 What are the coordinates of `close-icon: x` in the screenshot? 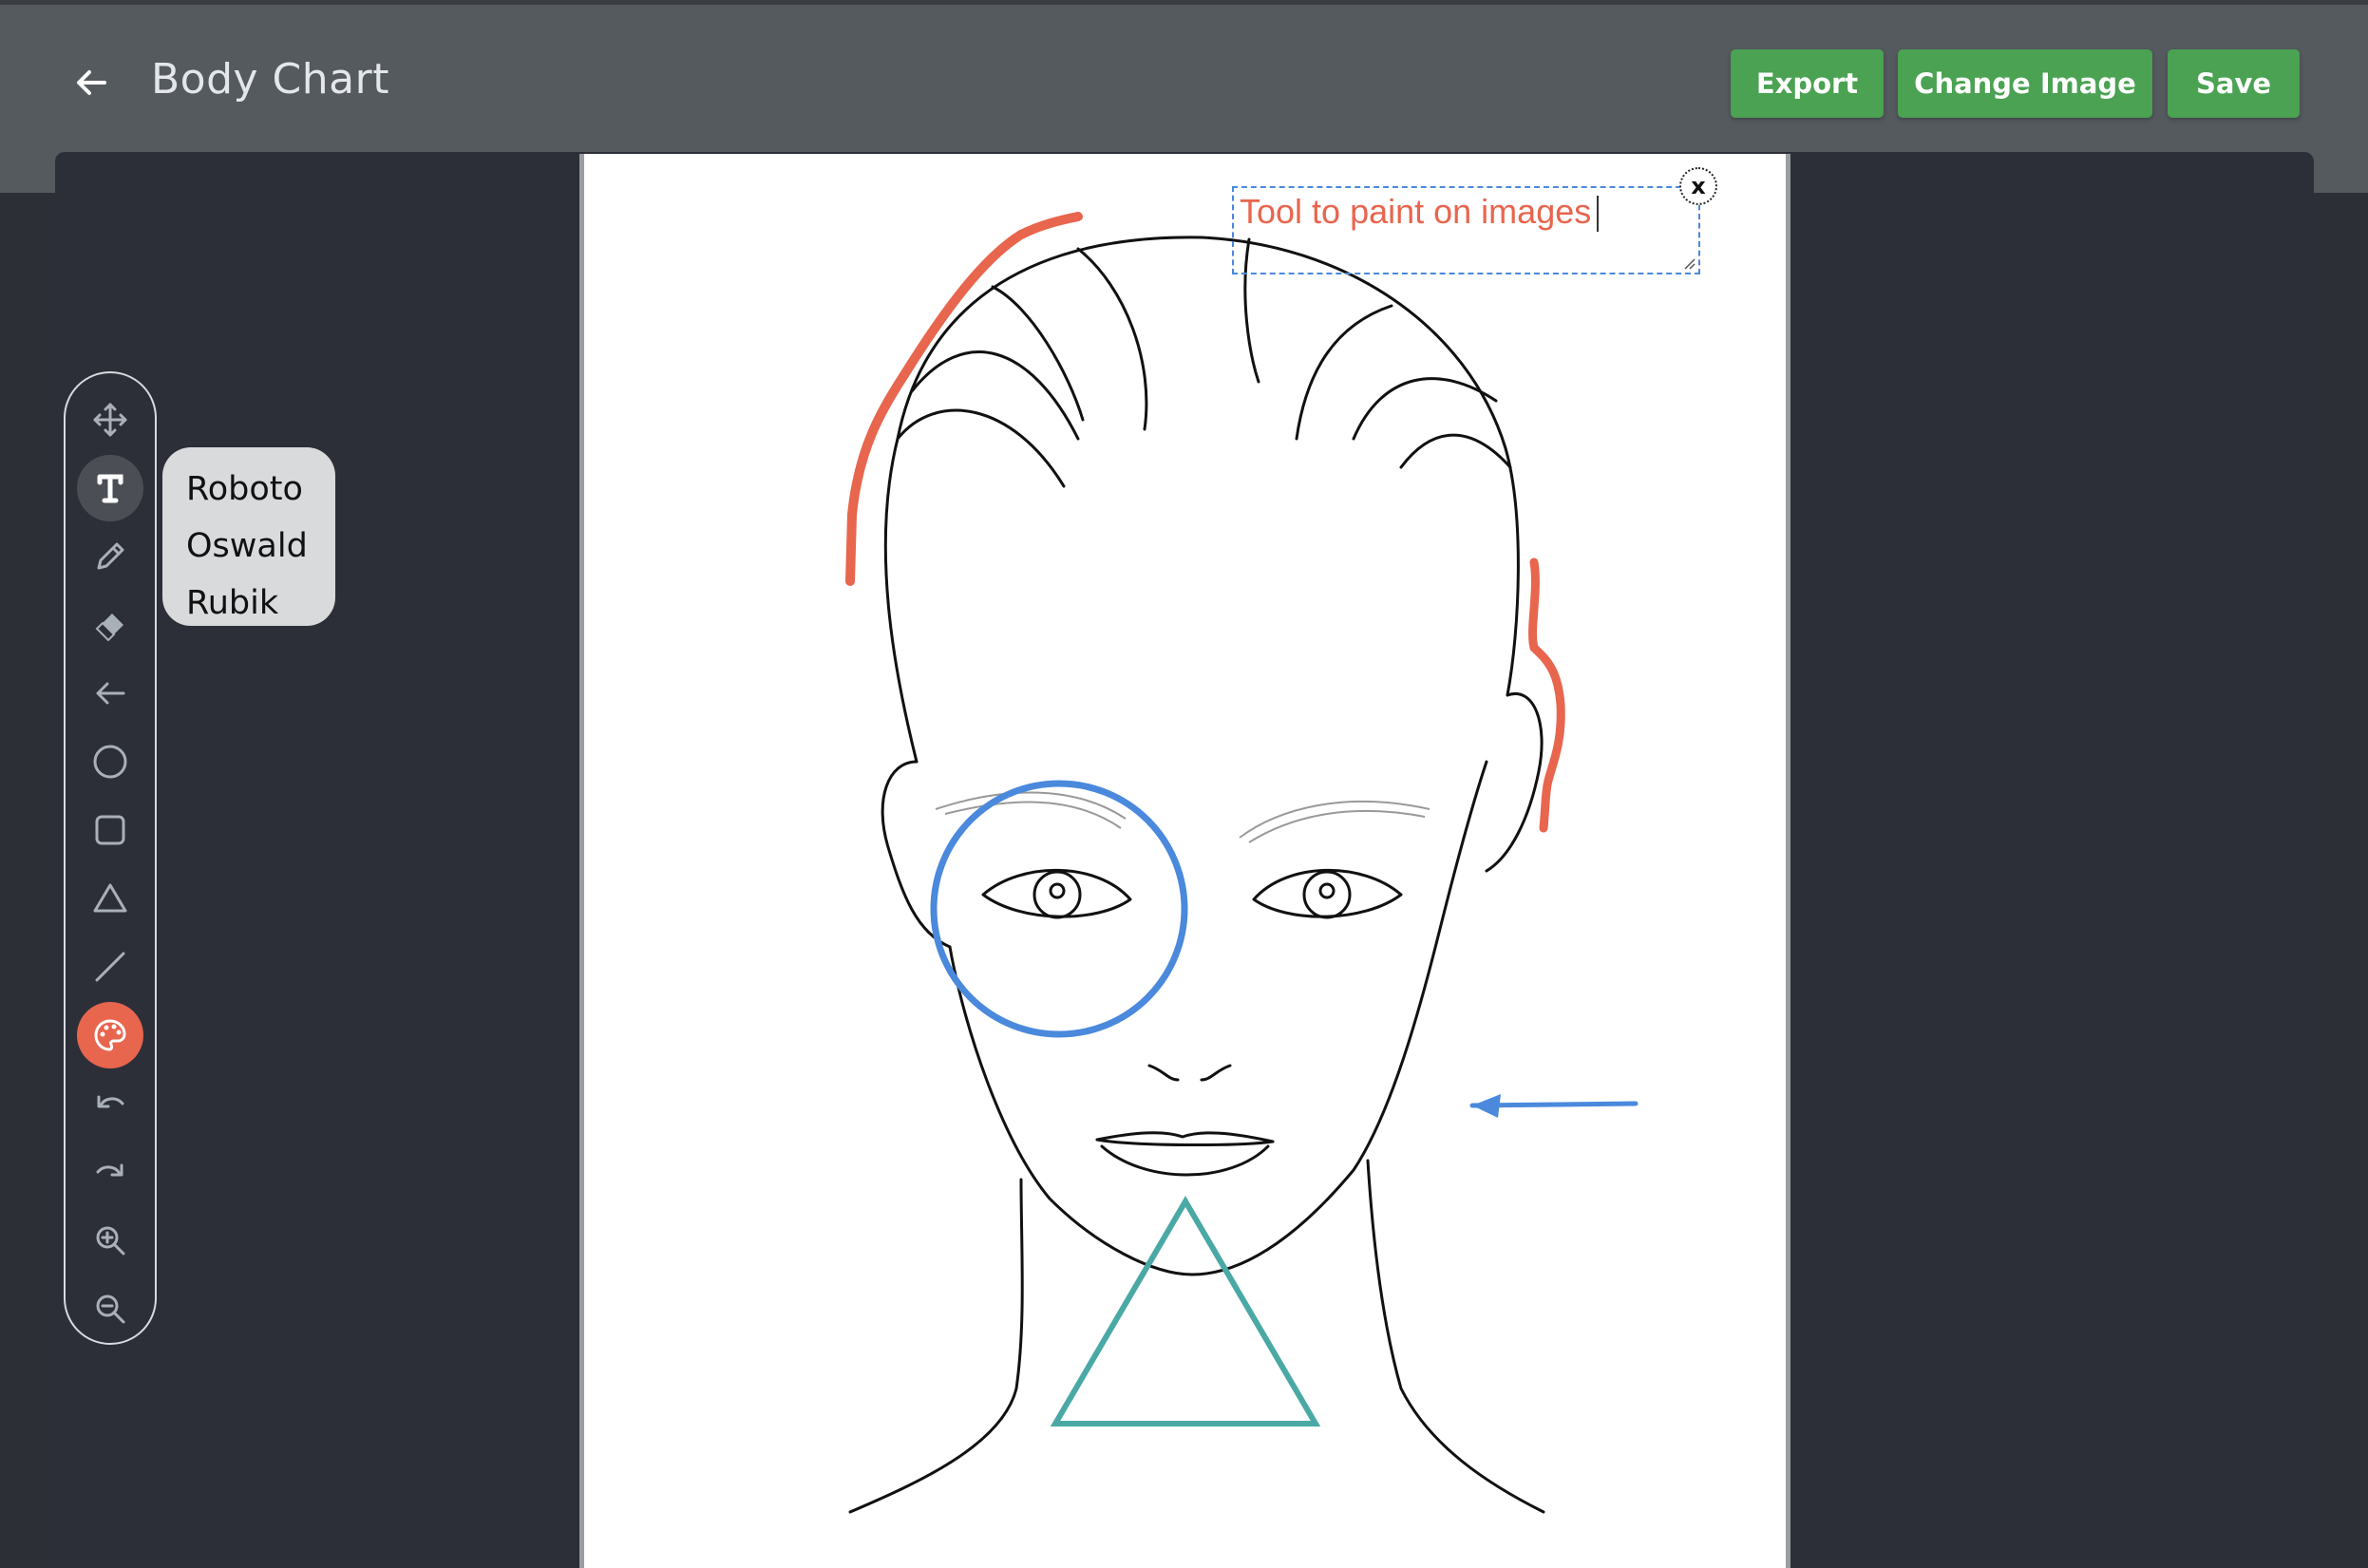 It's located at (1698, 186).